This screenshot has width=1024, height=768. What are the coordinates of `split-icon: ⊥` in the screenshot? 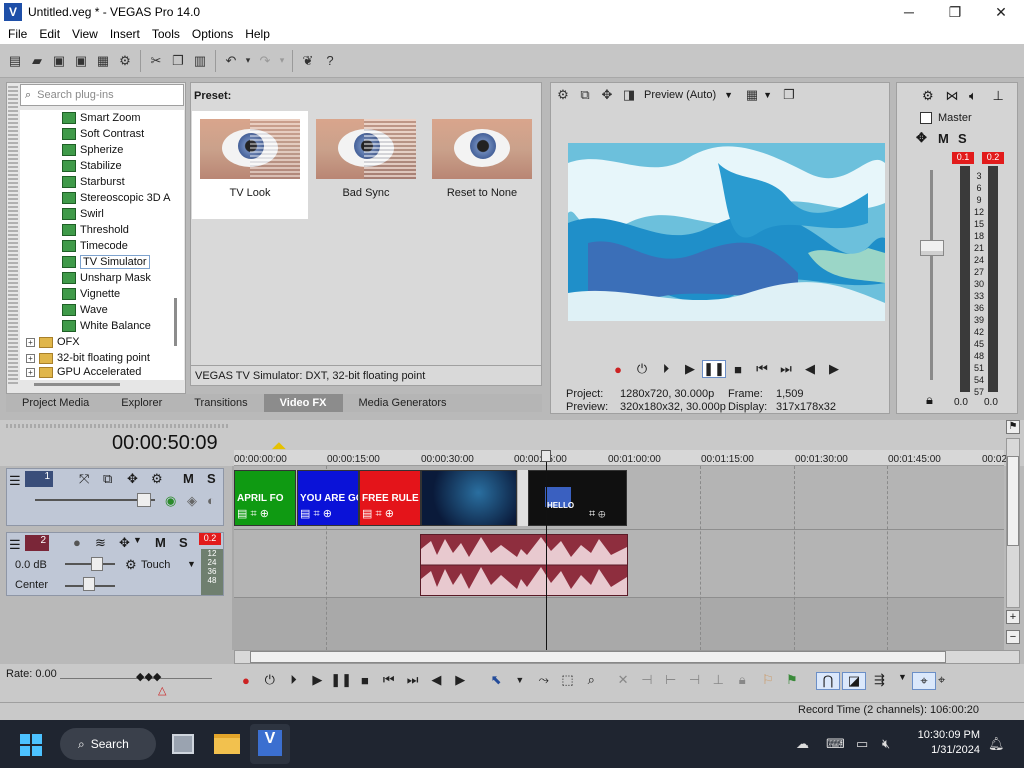 It's located at (718, 680).